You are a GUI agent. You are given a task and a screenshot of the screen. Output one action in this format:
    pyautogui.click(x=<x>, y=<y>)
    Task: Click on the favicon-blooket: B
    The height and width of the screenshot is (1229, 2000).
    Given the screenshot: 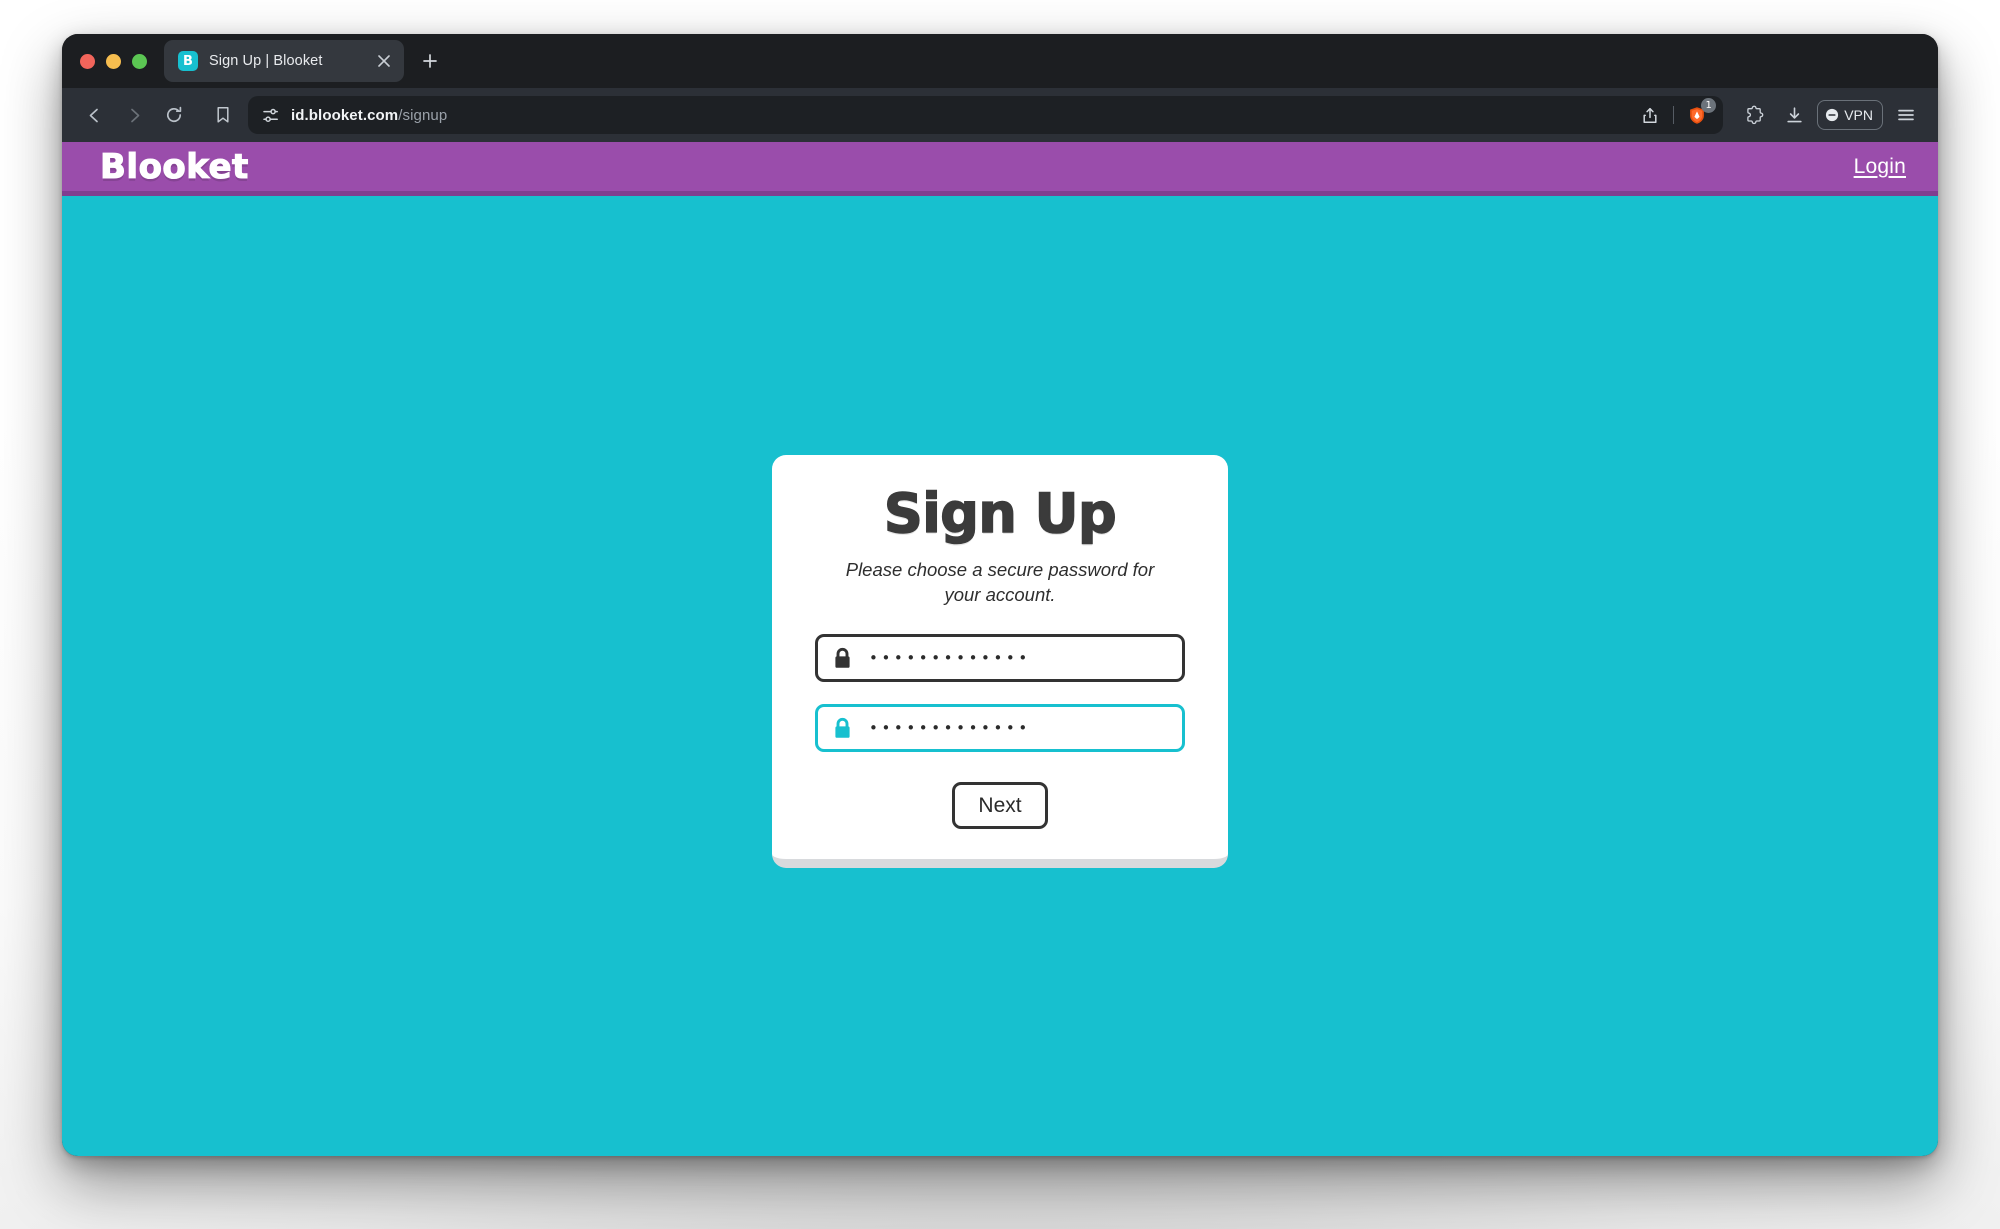 What is the action you would take?
    pyautogui.click(x=188, y=61)
    